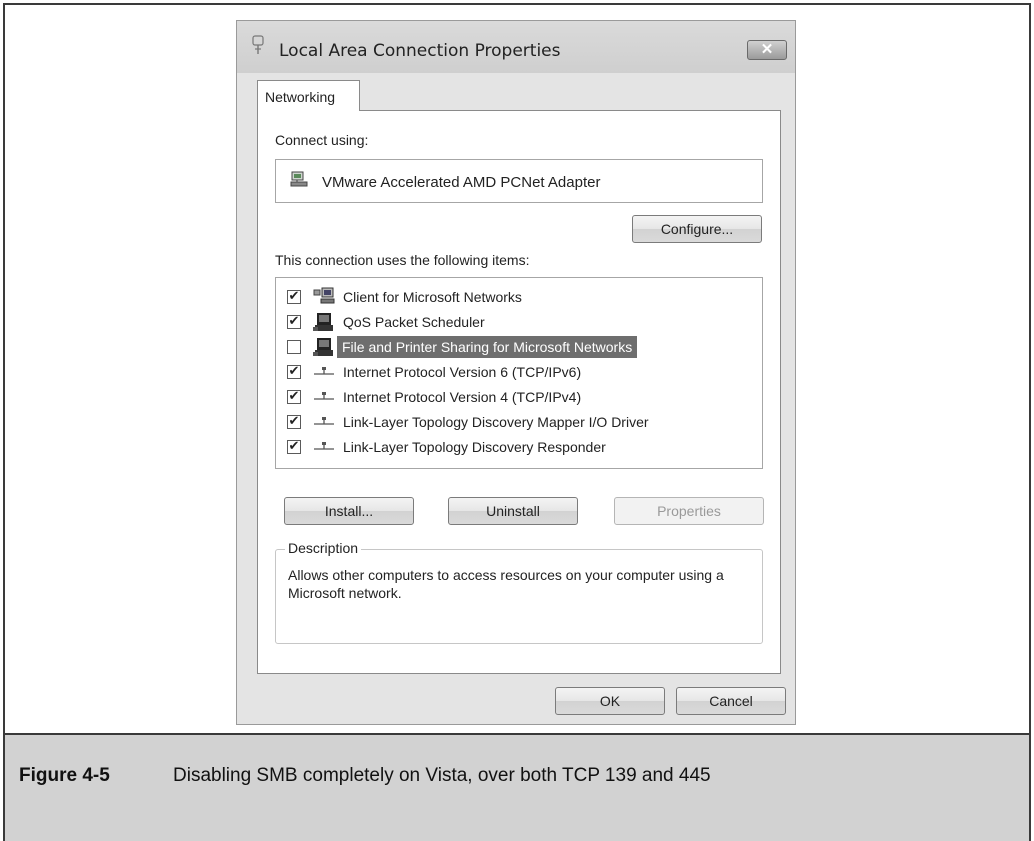 This screenshot has height=841, width=1034. I want to click on ok-button: OK, so click(610, 701).